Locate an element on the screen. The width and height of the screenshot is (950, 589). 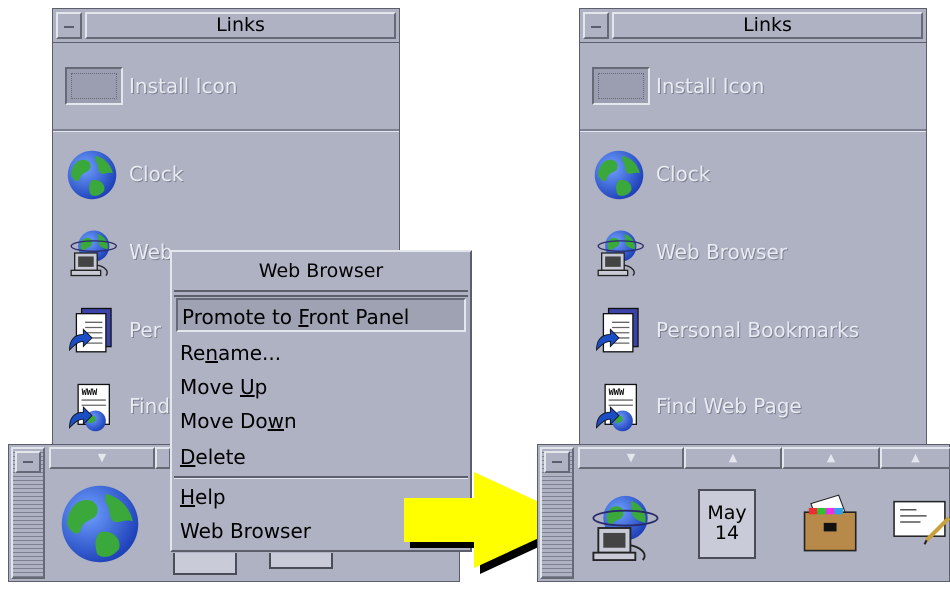
text-editor-icon is located at coordinates (920, 524).